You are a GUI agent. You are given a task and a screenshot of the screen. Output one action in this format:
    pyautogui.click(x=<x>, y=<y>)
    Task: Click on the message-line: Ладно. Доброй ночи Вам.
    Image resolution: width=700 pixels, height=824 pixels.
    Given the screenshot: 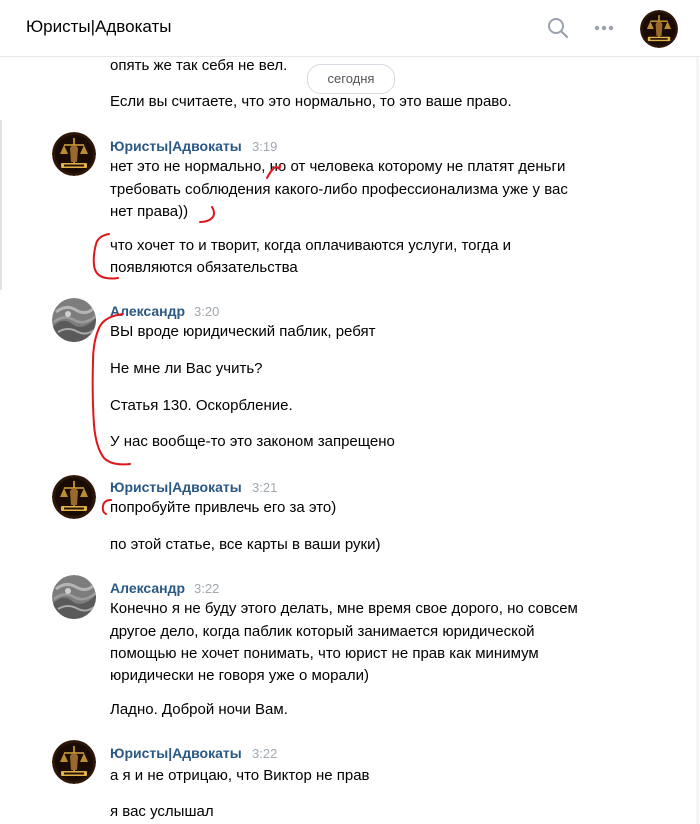 What is the action you would take?
    pyautogui.click(x=199, y=709)
    